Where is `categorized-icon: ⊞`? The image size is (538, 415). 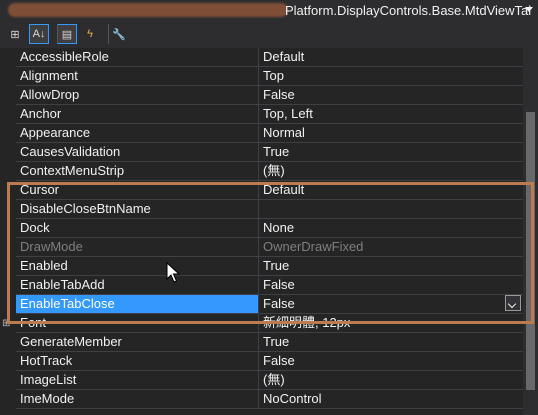
categorized-icon: ⊞ is located at coordinates (15, 34).